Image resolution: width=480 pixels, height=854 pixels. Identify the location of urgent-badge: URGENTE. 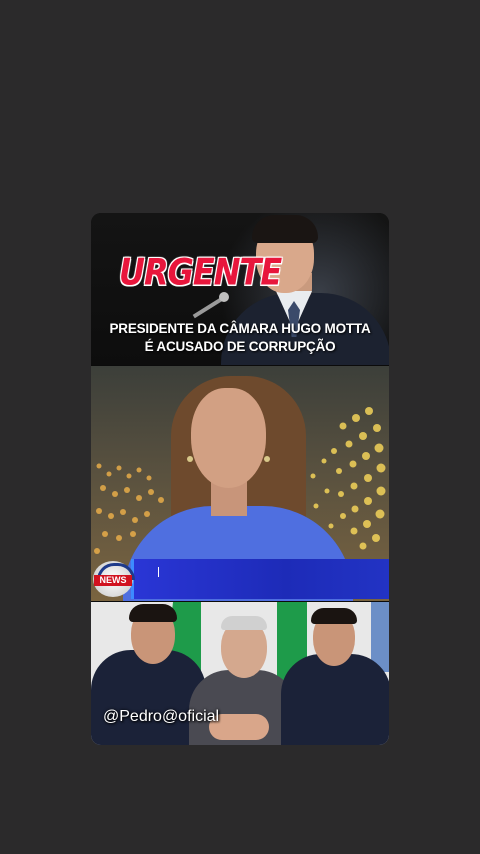
(200, 272).